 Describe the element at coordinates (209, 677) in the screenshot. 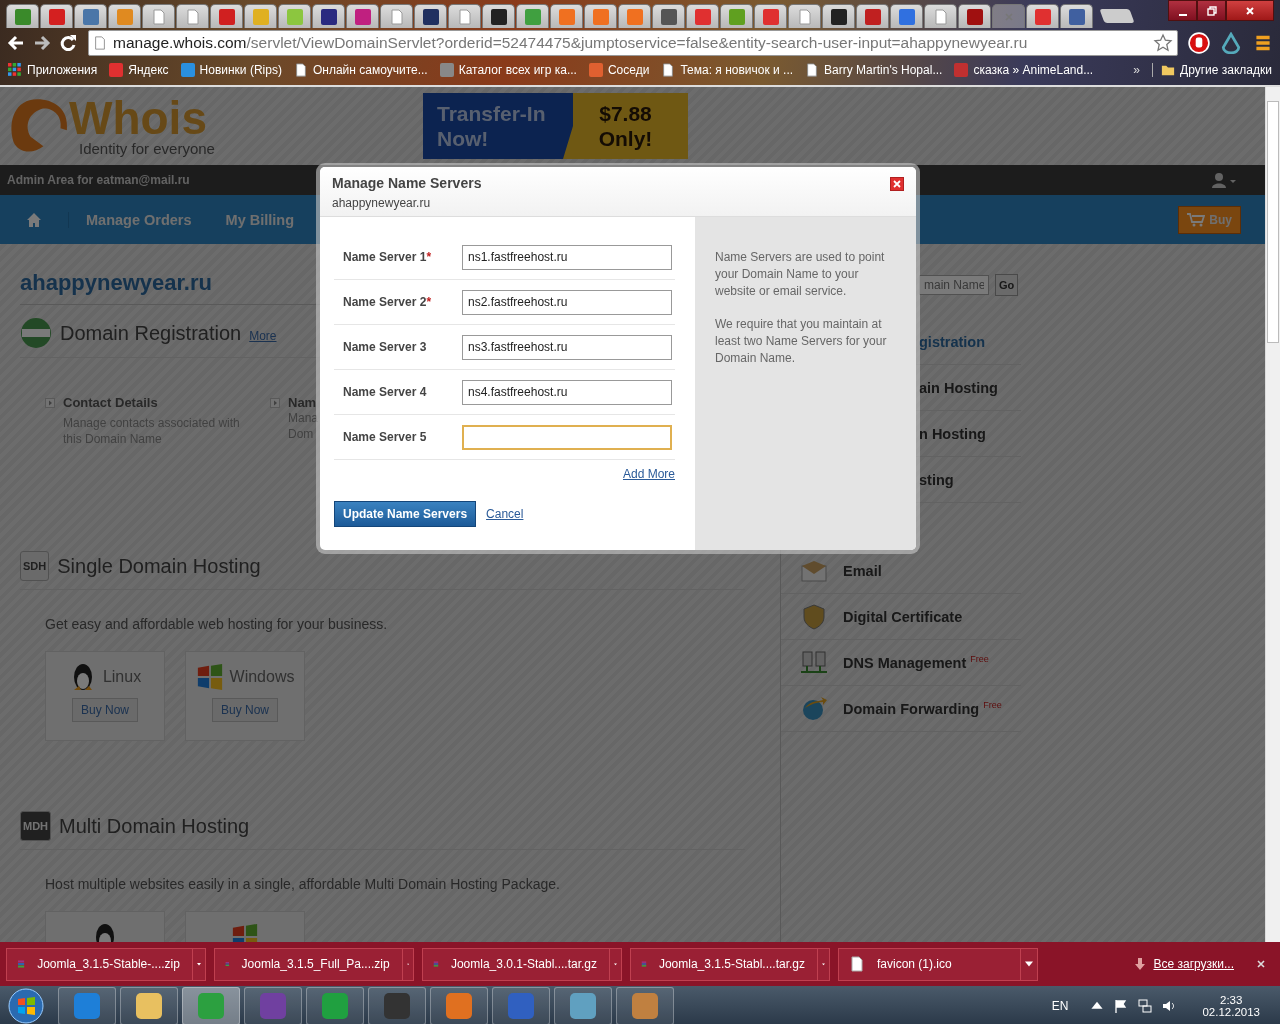

I see `windows-flag-icon` at that location.